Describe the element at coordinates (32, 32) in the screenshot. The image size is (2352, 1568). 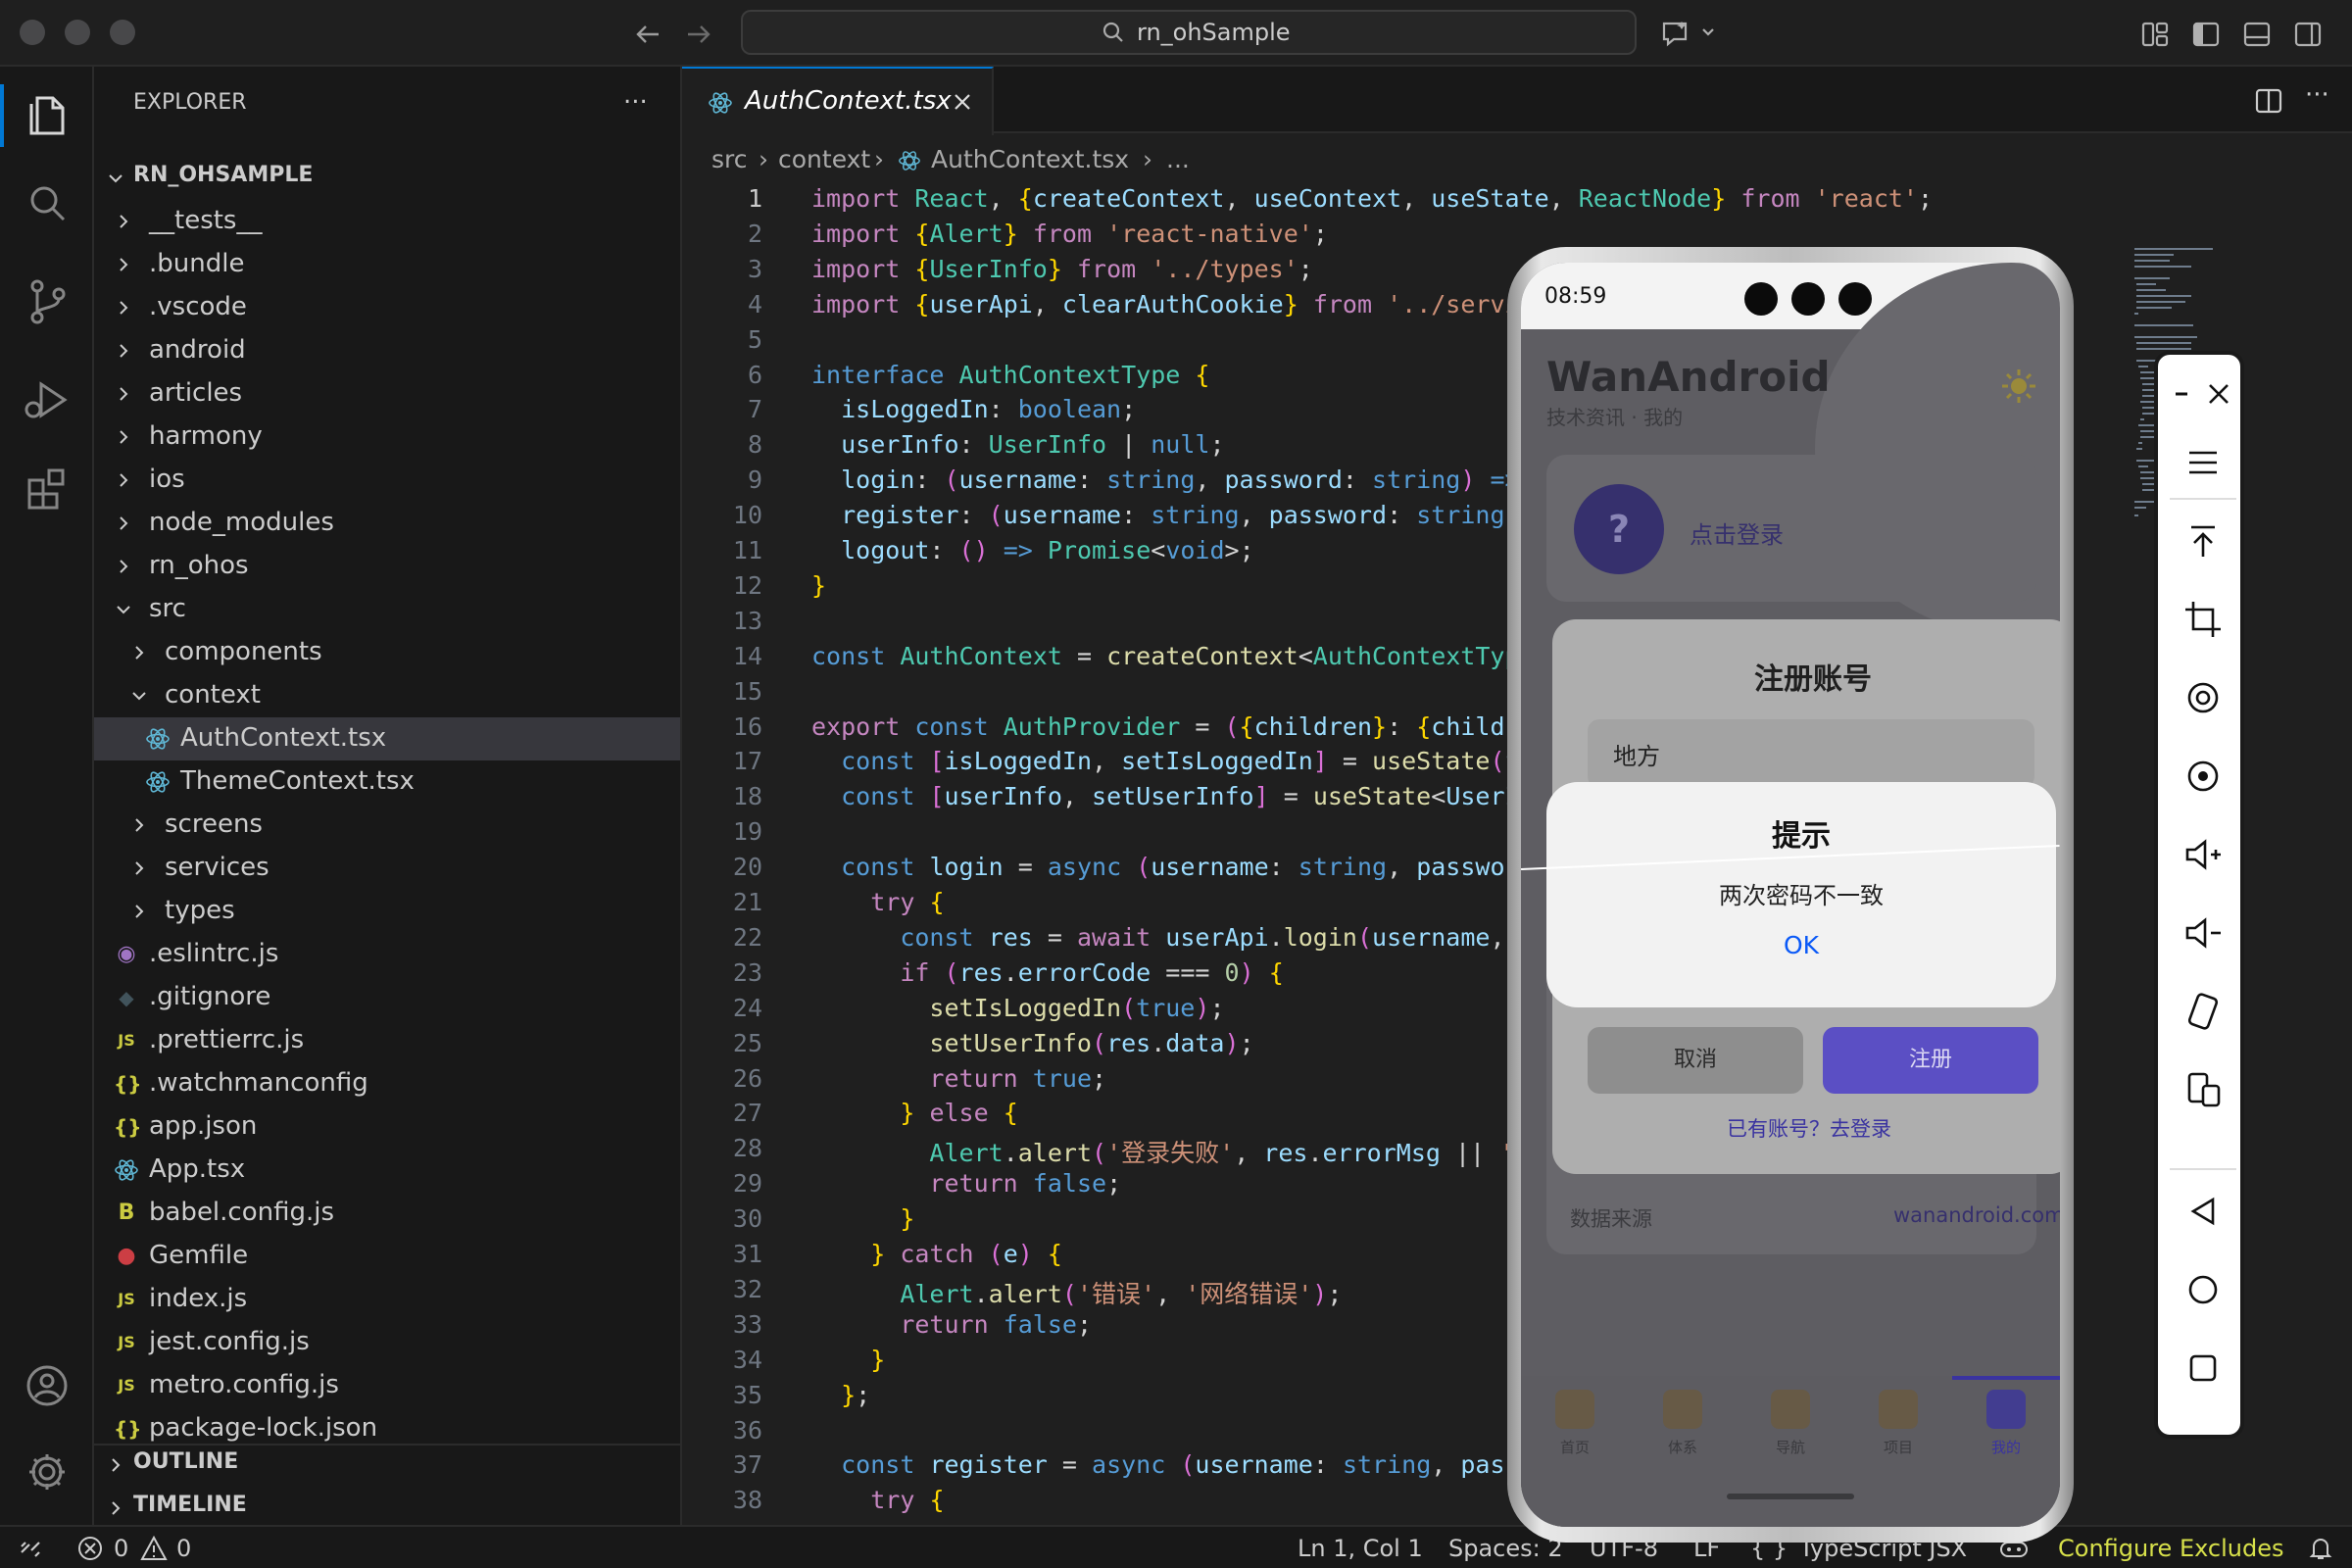
I see `close-window-button` at that location.